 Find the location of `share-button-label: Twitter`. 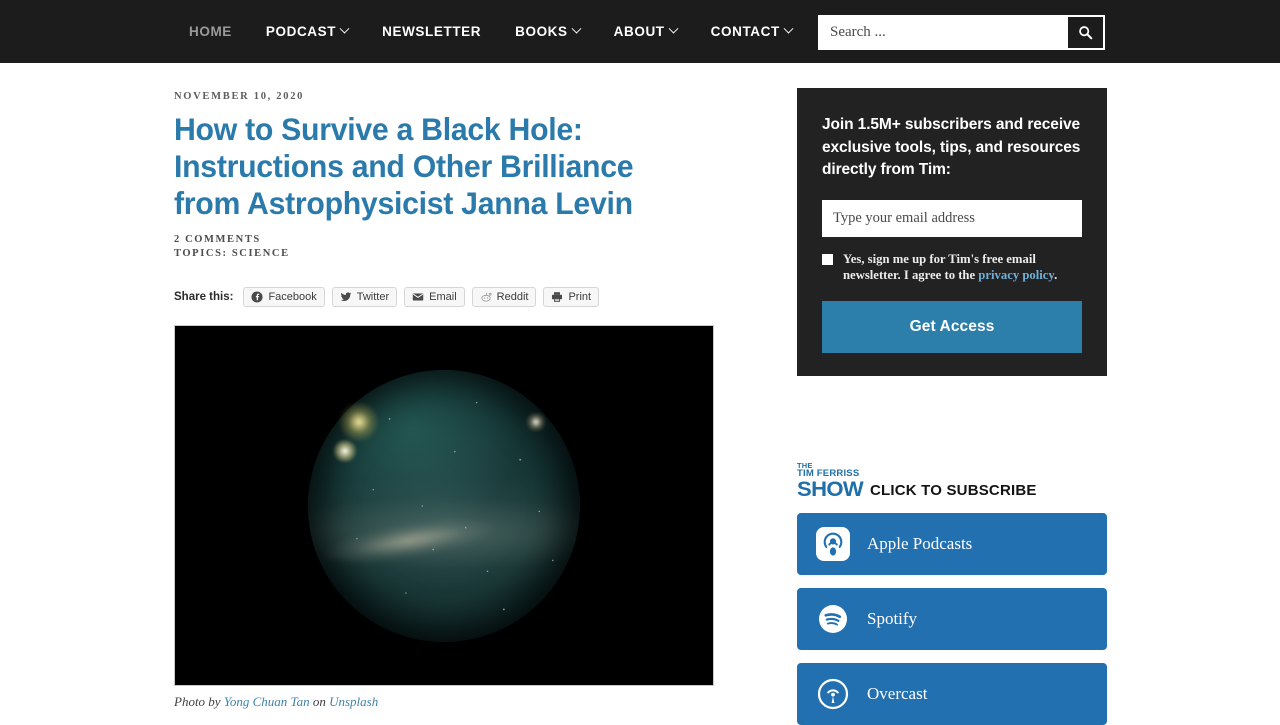

share-button-label: Twitter is located at coordinates (373, 297).